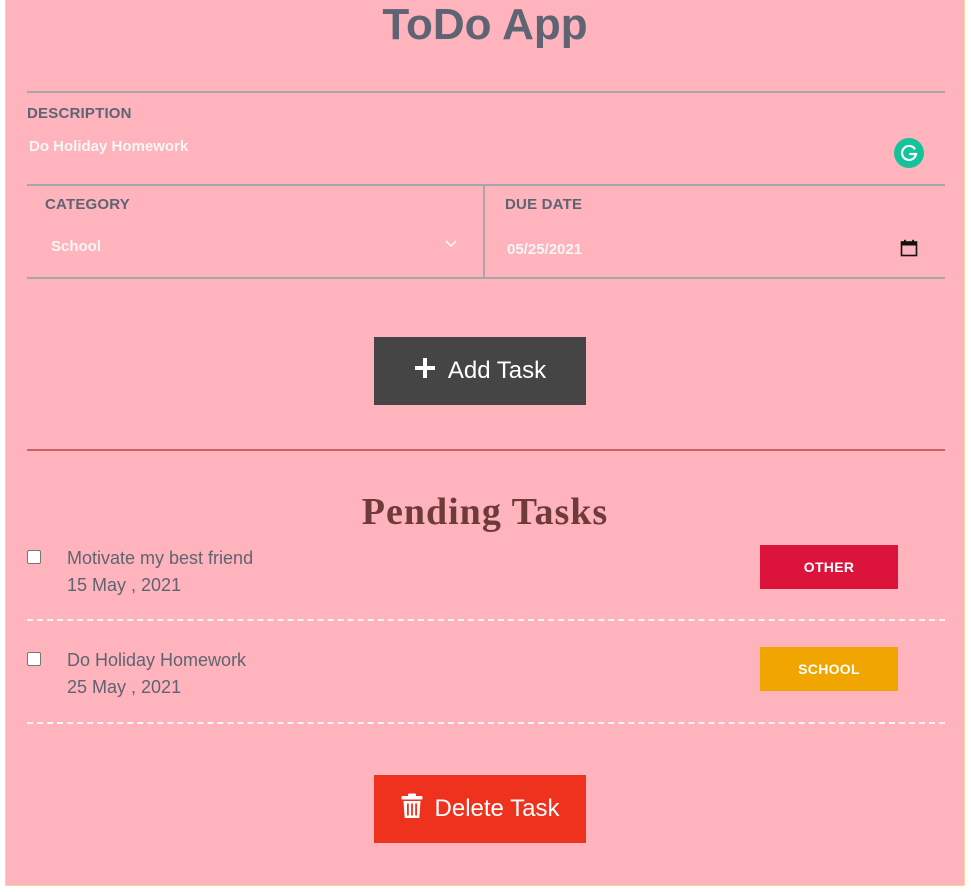  What do you see at coordinates (715, 231) in the screenshot?
I see `due-date-field: DUE DATE 05/25/2021` at bounding box center [715, 231].